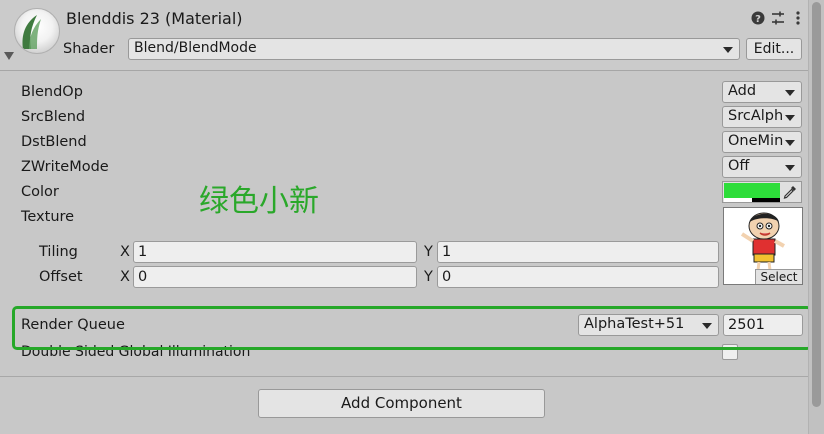 Image resolution: width=824 pixels, height=434 pixels. What do you see at coordinates (143, 252) in the screenshot?
I see `tiling-x-value: 1` at bounding box center [143, 252].